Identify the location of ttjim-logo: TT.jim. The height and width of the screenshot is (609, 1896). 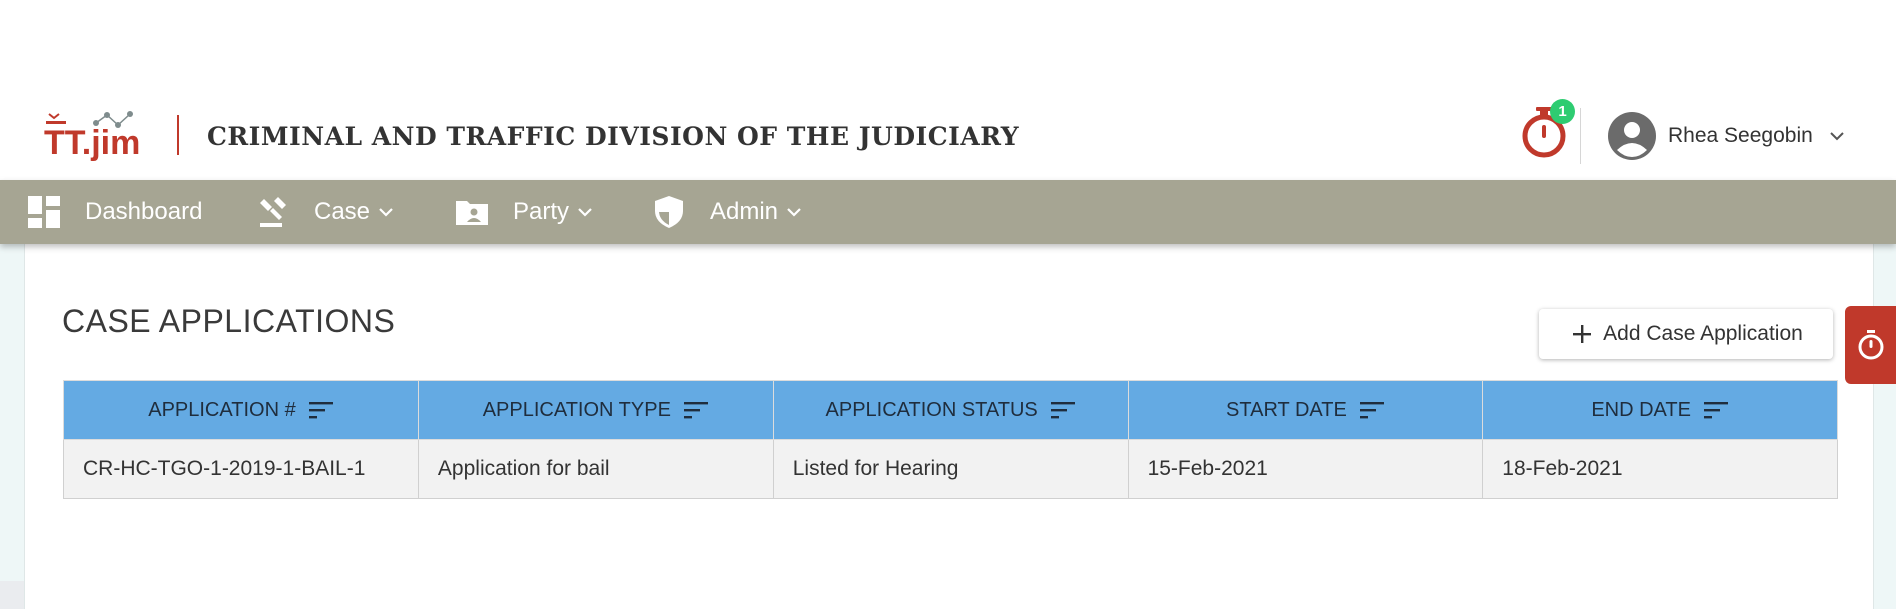
(97, 135).